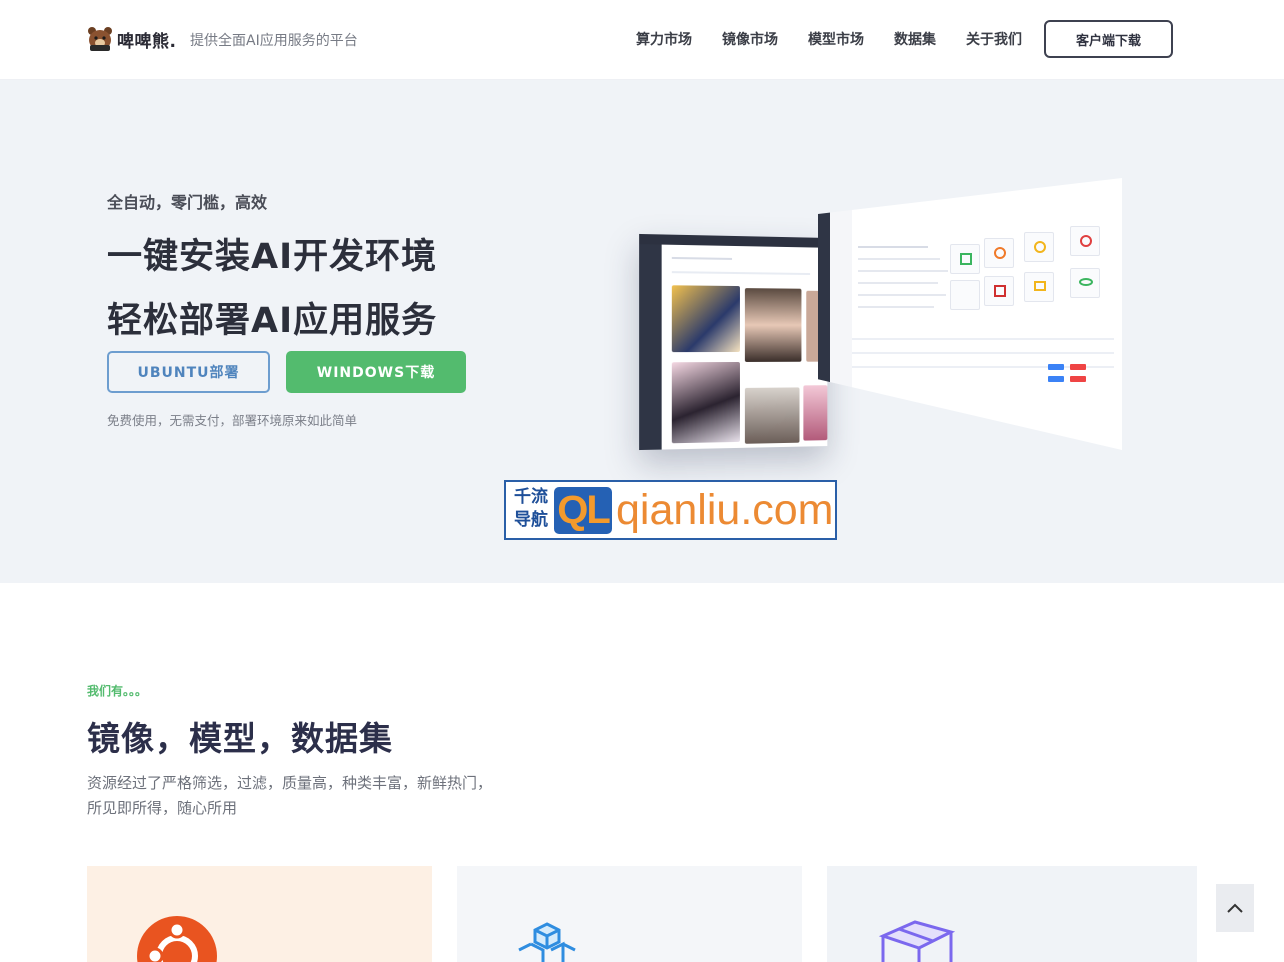 Image resolution: width=1284 pixels, height=962 pixels. I want to click on back-to-top-button, so click(1235, 908).